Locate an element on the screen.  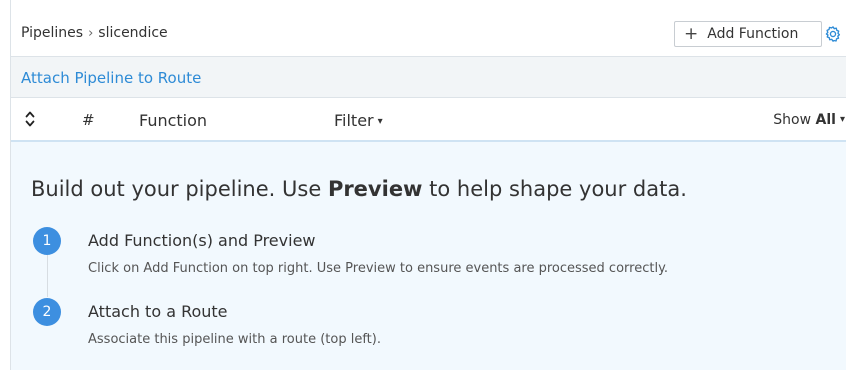
breadcrumb: Pipelines › slicendice is located at coordinates (94, 33).